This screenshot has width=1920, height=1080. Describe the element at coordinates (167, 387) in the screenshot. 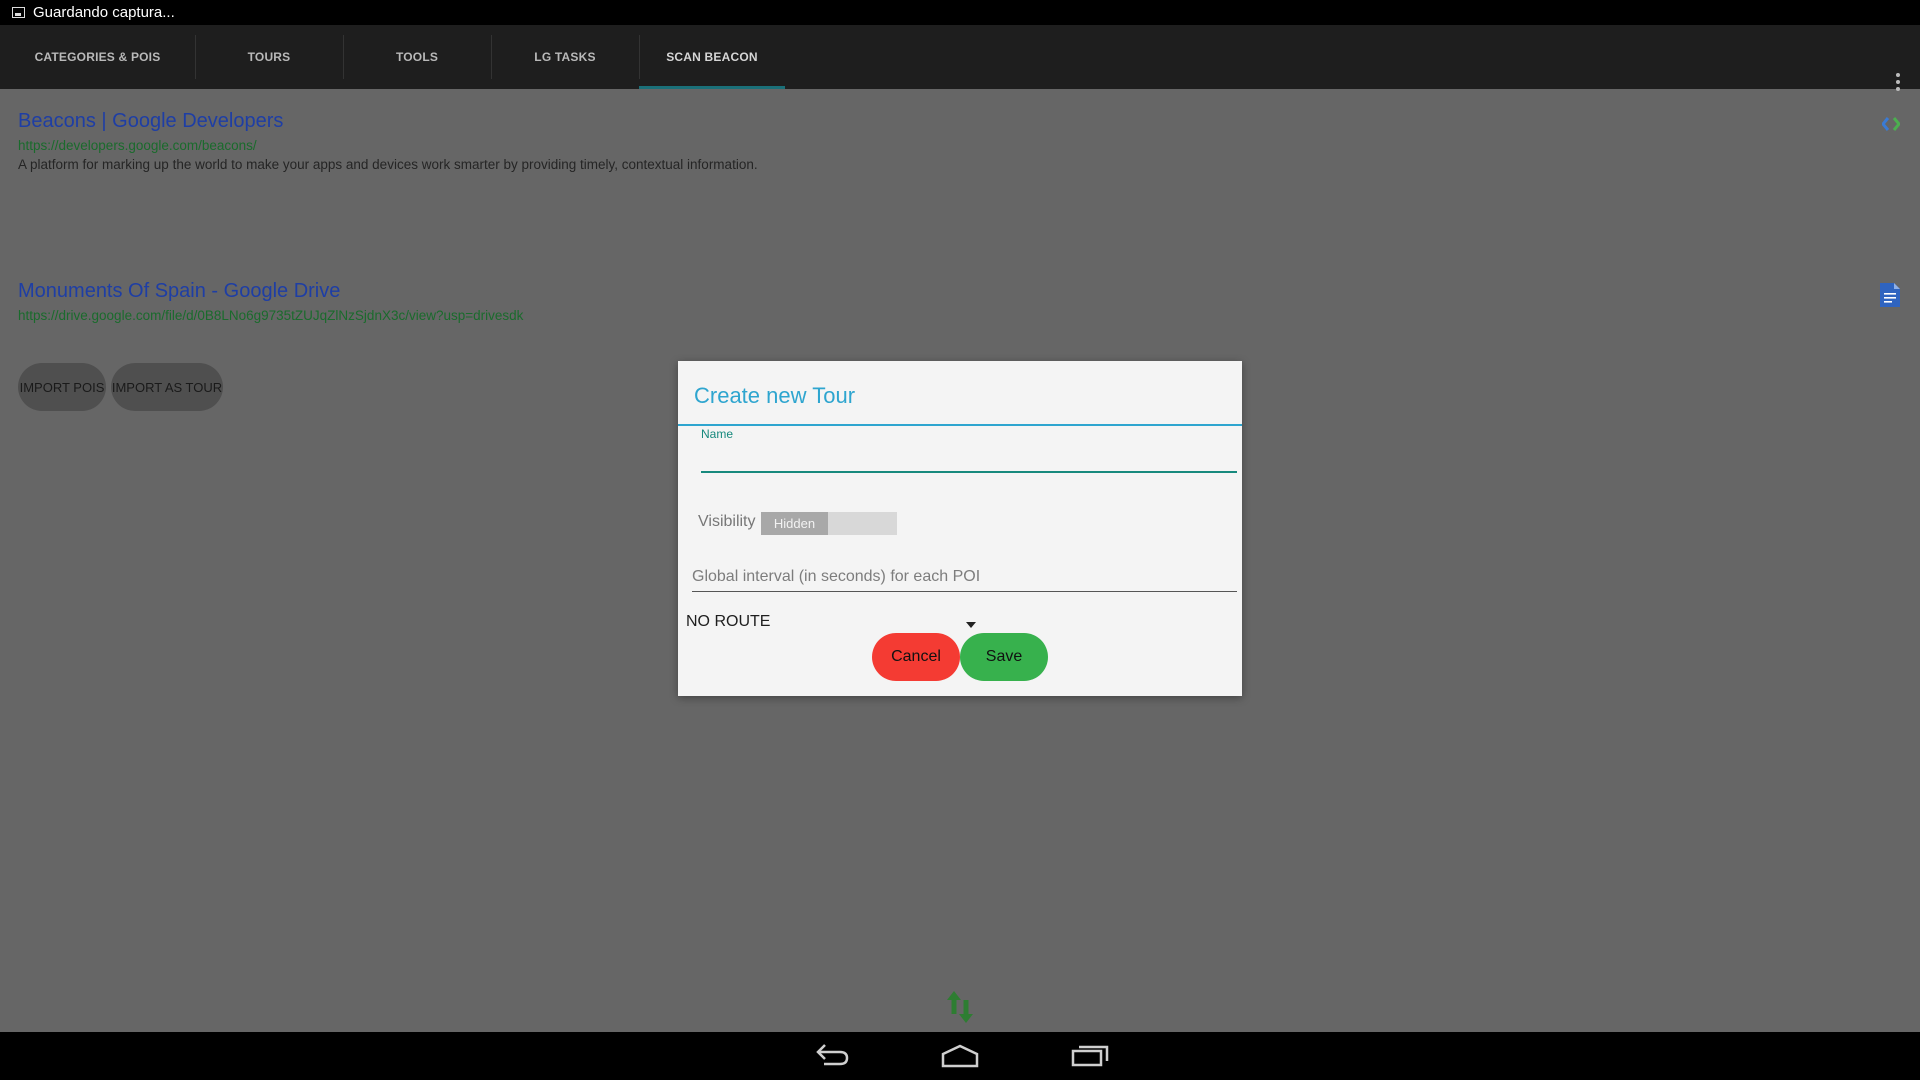

I see `import-as-tour-button: IMPORT AS TOUR` at that location.